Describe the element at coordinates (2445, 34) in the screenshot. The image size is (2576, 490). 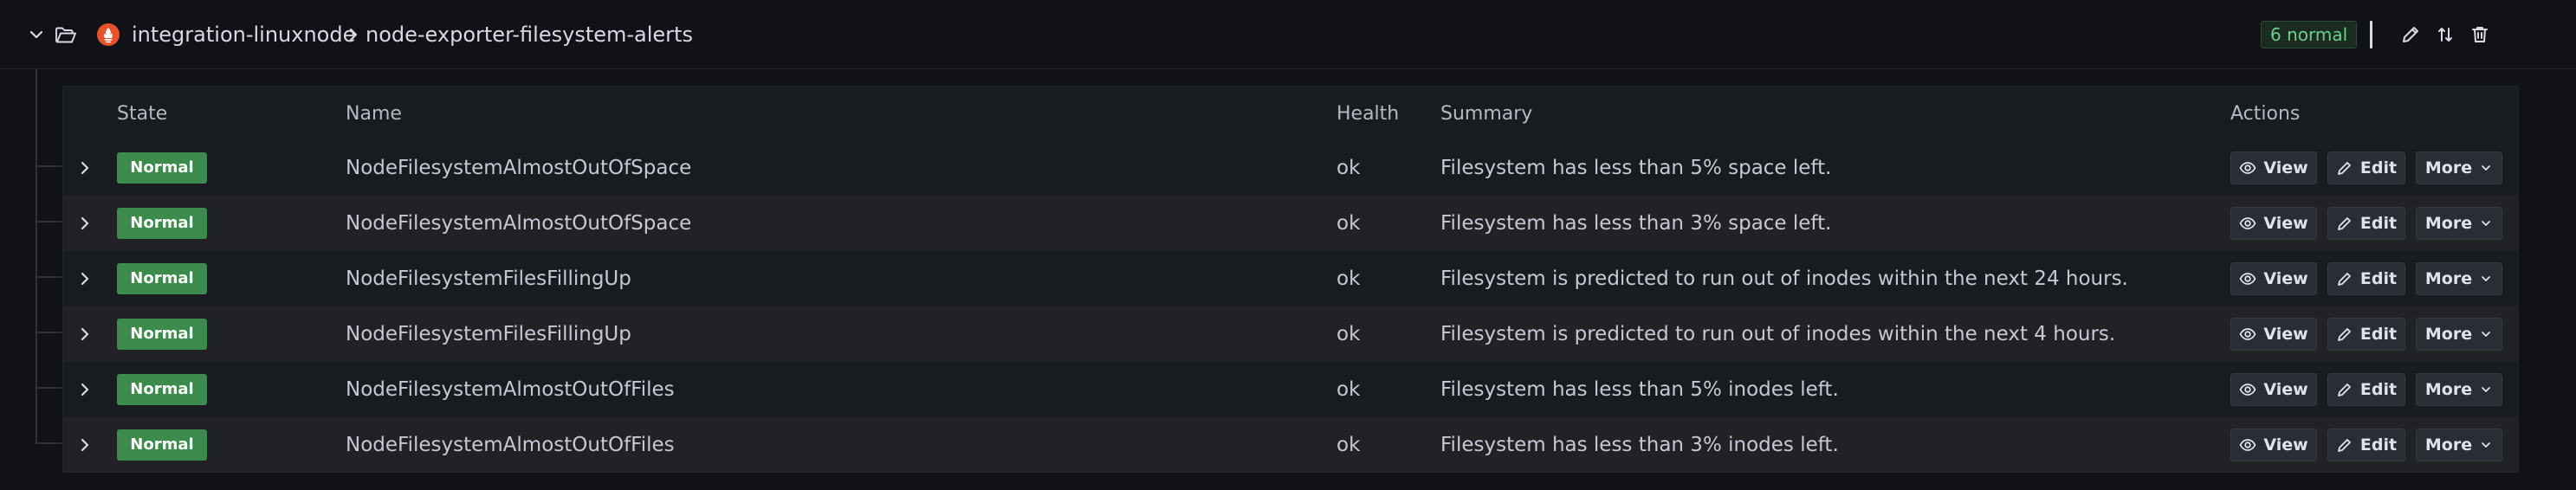
I see `sort-icon` at that location.